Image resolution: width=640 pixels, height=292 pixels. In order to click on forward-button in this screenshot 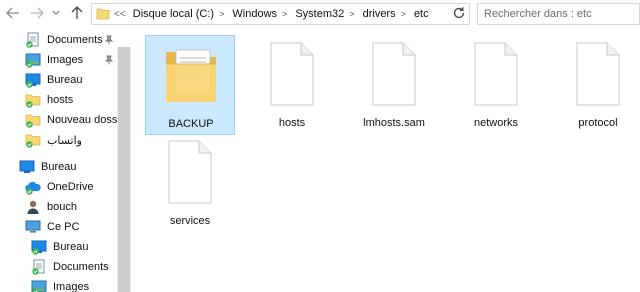, I will do `click(37, 13)`.